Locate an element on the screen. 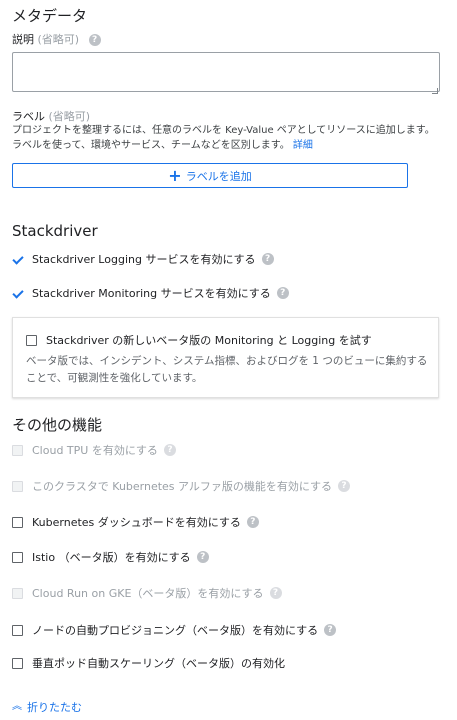 The height and width of the screenshot is (720, 457). dashboard-checkbox is located at coordinates (17, 522).